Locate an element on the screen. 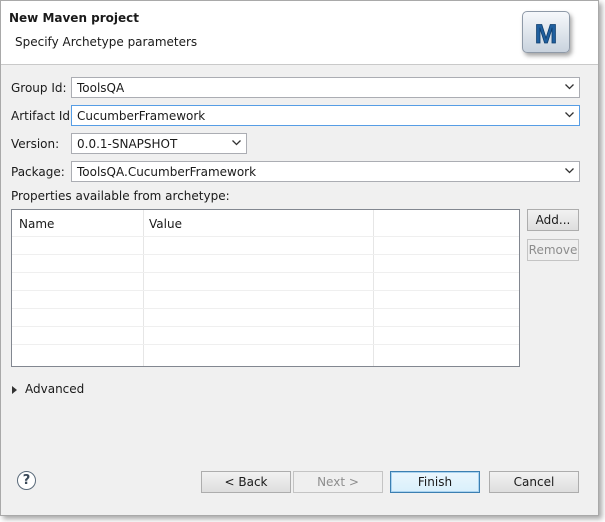 Image resolution: width=605 pixels, height=522 pixels. maven-logo-icon: M is located at coordinates (546, 32).